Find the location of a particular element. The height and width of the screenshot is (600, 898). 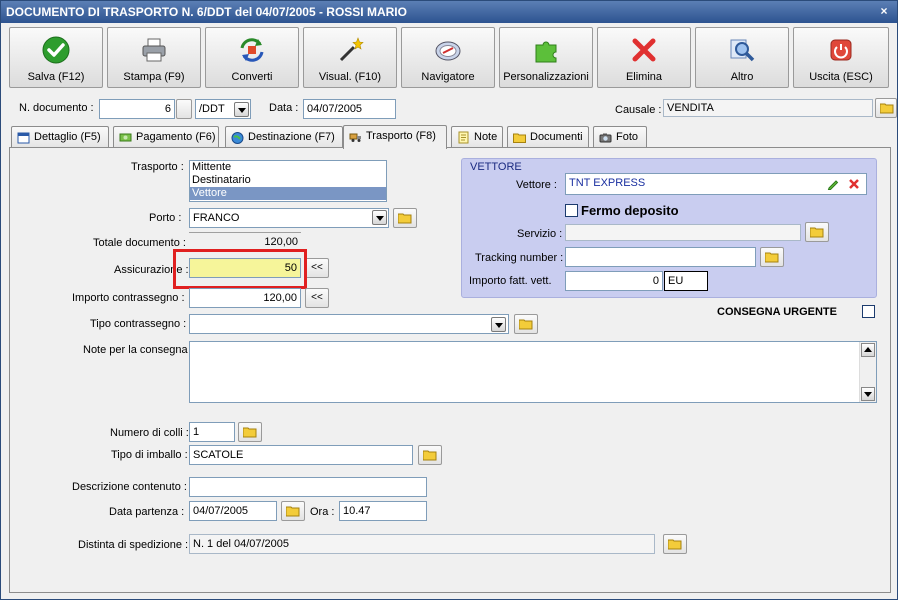

tab-trasporto: Trasporto (F8) is located at coordinates (395, 137).